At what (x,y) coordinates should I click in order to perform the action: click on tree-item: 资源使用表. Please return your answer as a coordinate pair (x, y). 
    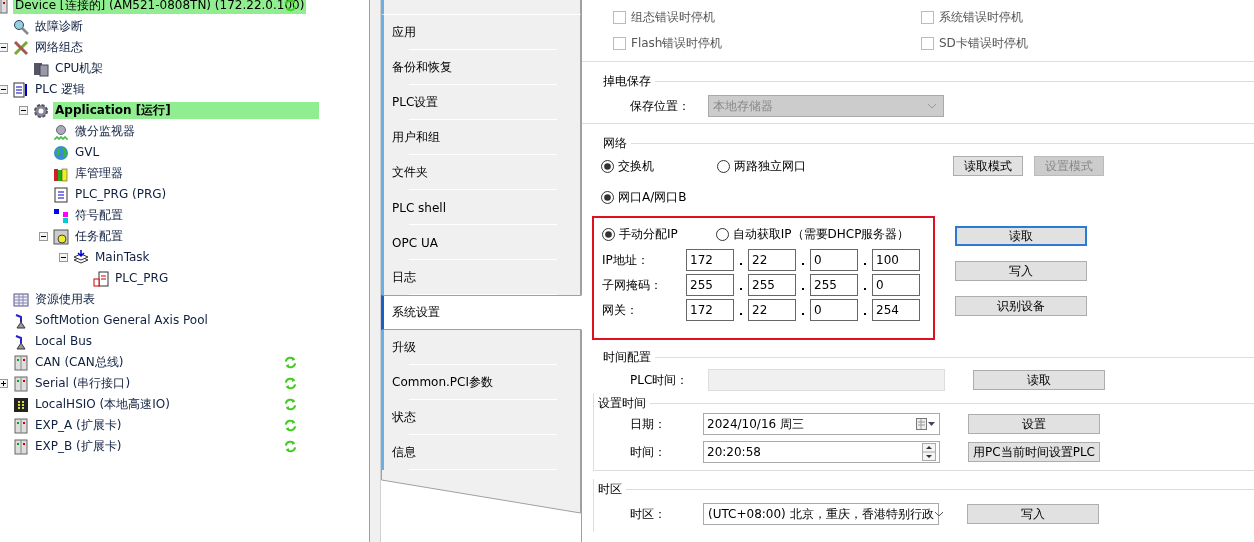
    Looking at the image, I should click on (65, 299).